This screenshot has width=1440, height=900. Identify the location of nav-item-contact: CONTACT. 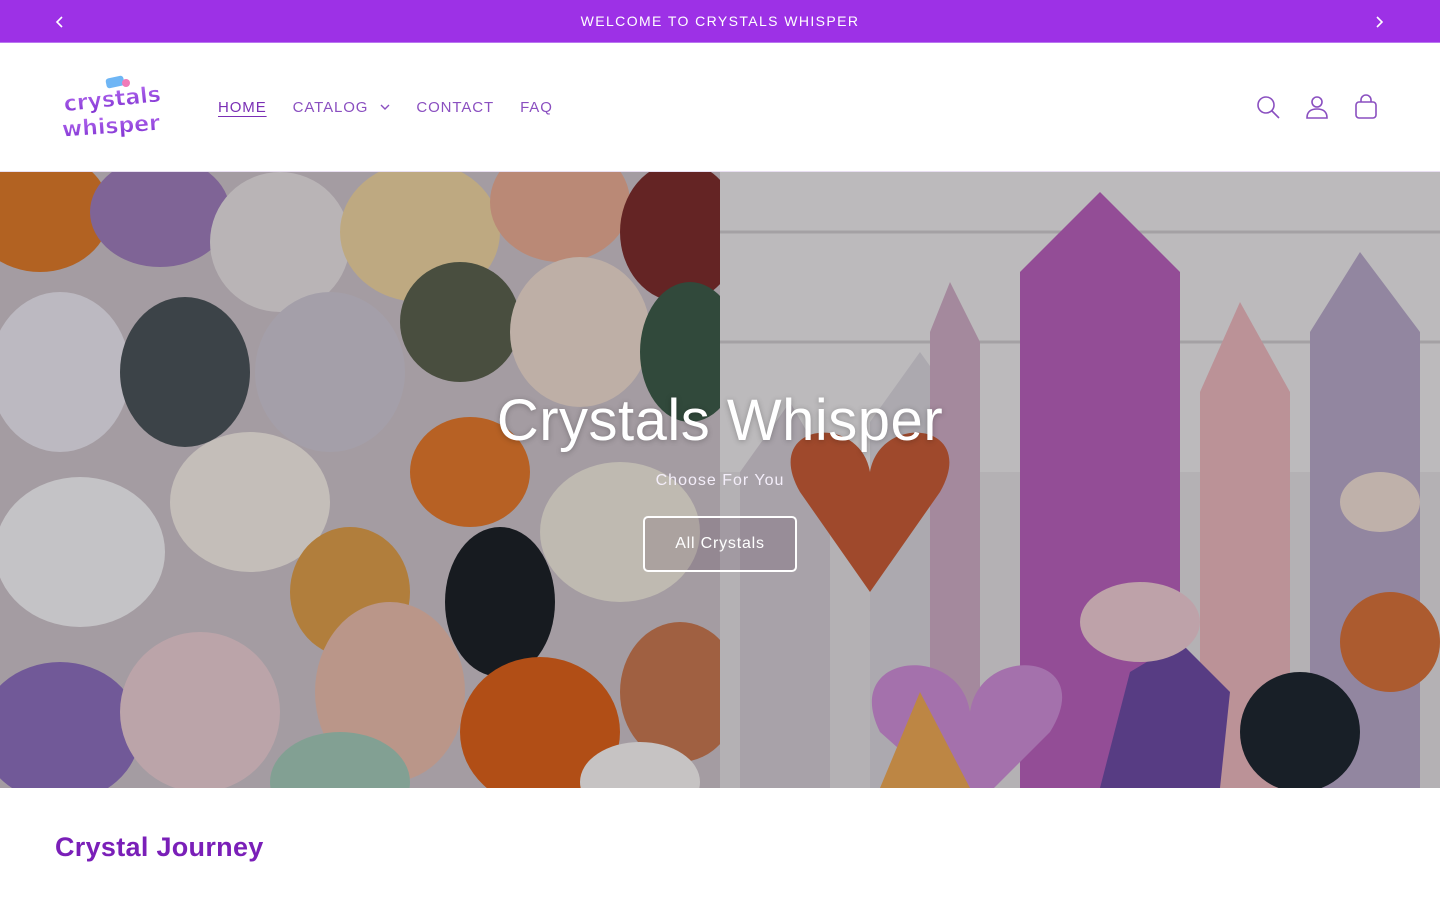
(455, 107).